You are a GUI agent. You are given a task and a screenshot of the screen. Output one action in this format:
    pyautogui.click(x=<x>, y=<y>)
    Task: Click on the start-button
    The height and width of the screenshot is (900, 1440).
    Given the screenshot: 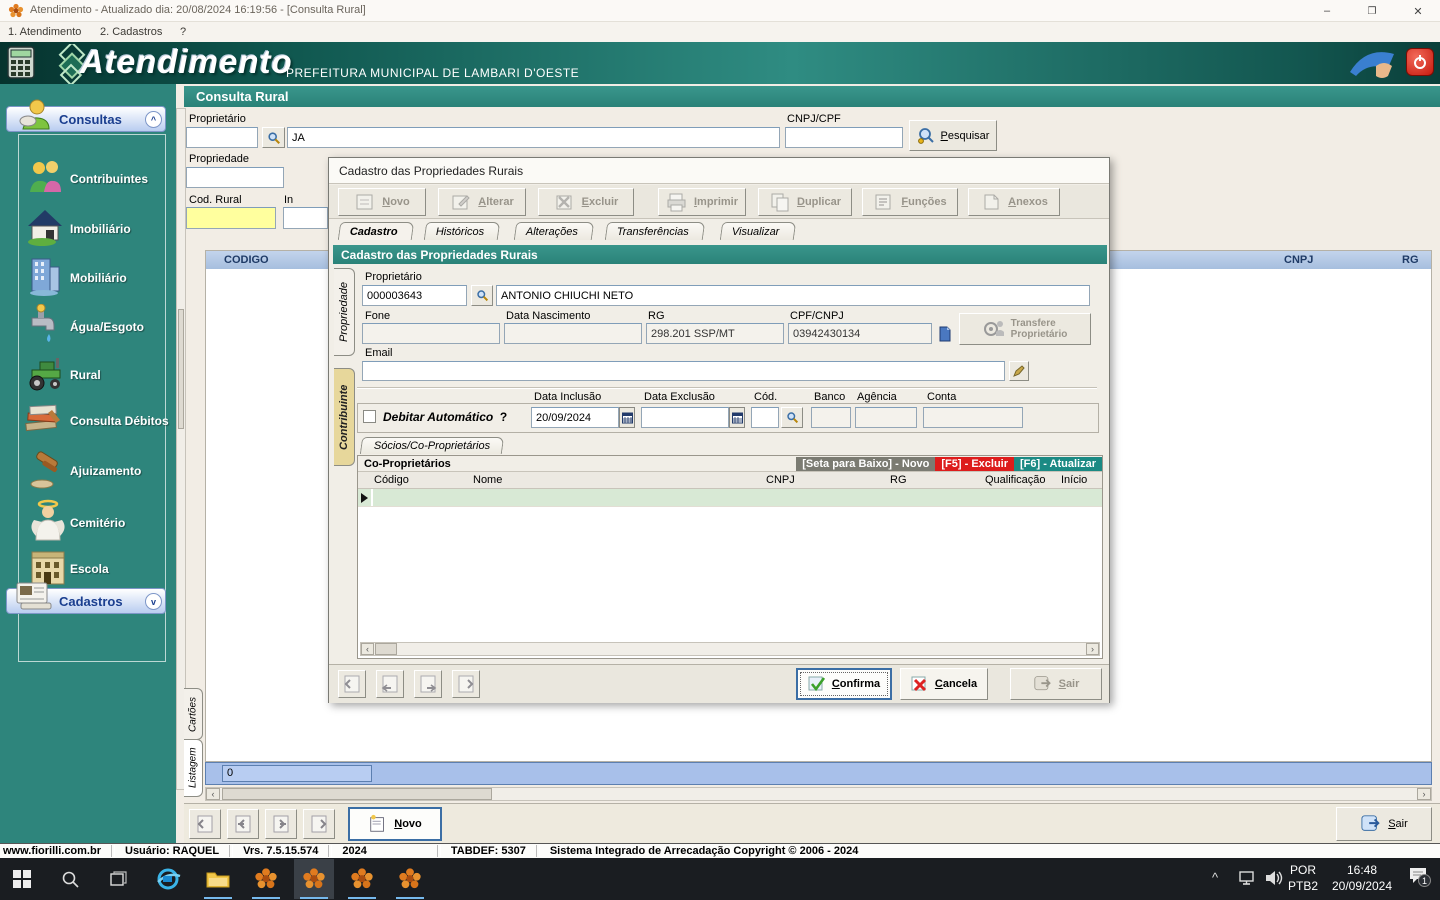 What is the action you would take?
    pyautogui.click(x=22, y=879)
    